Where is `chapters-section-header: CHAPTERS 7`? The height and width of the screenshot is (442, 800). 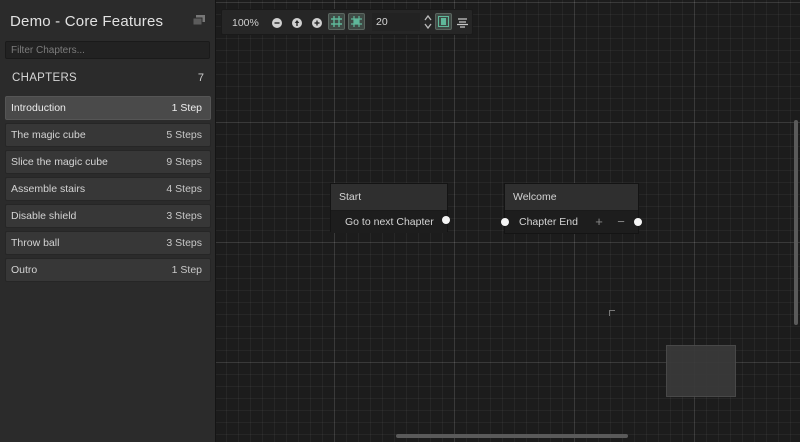
chapters-section-header: CHAPTERS 7 is located at coordinates (108, 79).